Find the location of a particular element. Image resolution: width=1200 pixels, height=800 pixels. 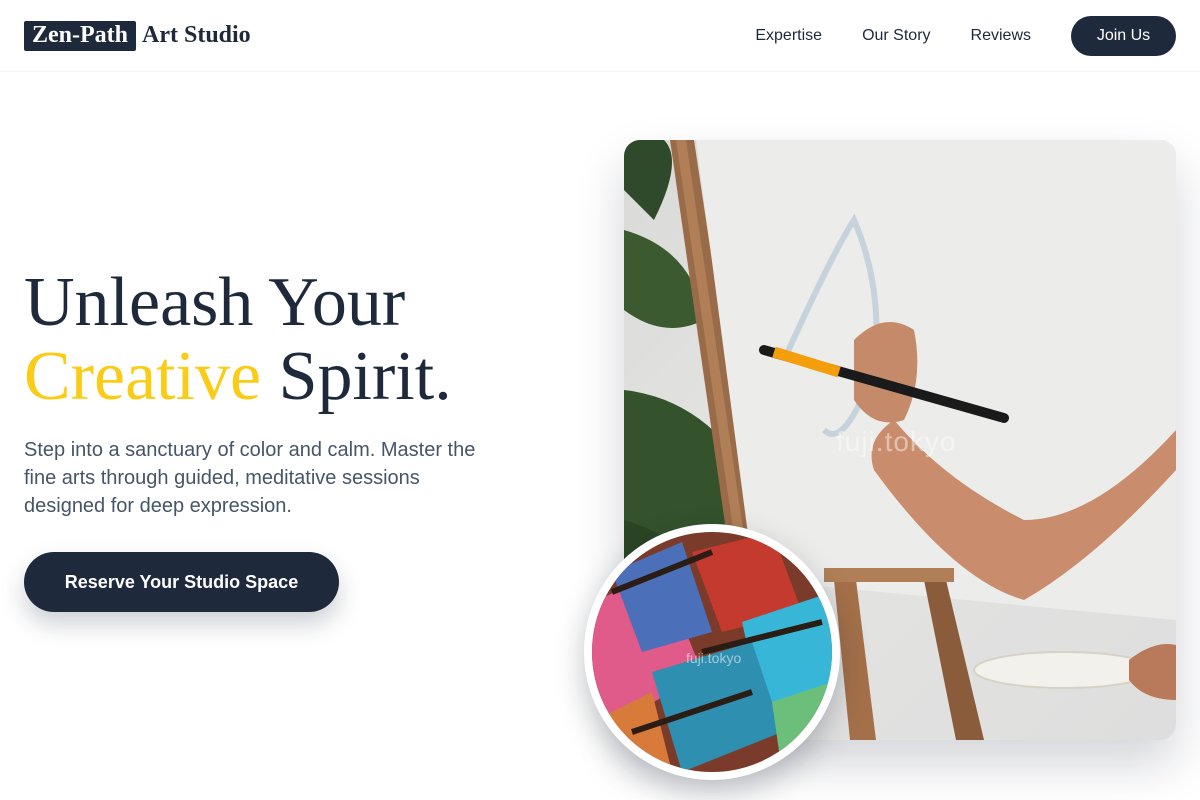

nav-link-reviews: Reviews is located at coordinates (1001, 36).